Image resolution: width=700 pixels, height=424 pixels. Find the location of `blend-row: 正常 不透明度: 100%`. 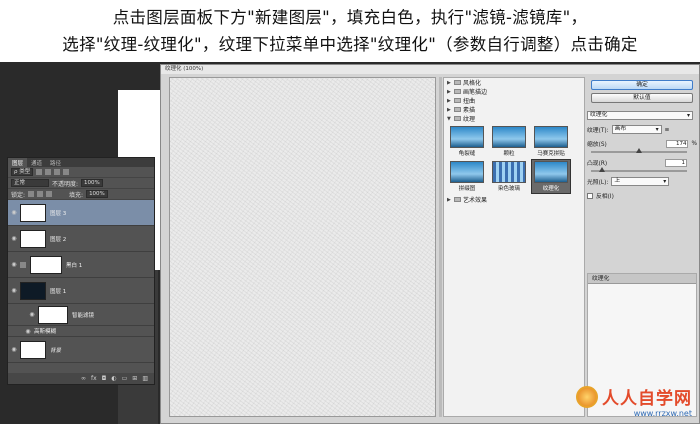

blend-row: 正常 不透明度: 100% is located at coordinates (81, 183).